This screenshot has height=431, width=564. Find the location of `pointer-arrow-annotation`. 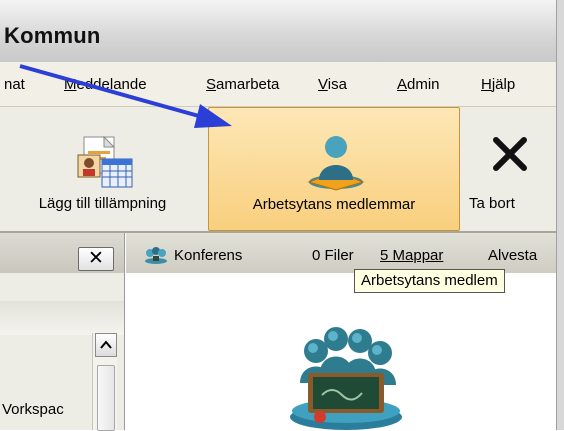

pointer-arrow-annotation is located at coordinates (125, 96).